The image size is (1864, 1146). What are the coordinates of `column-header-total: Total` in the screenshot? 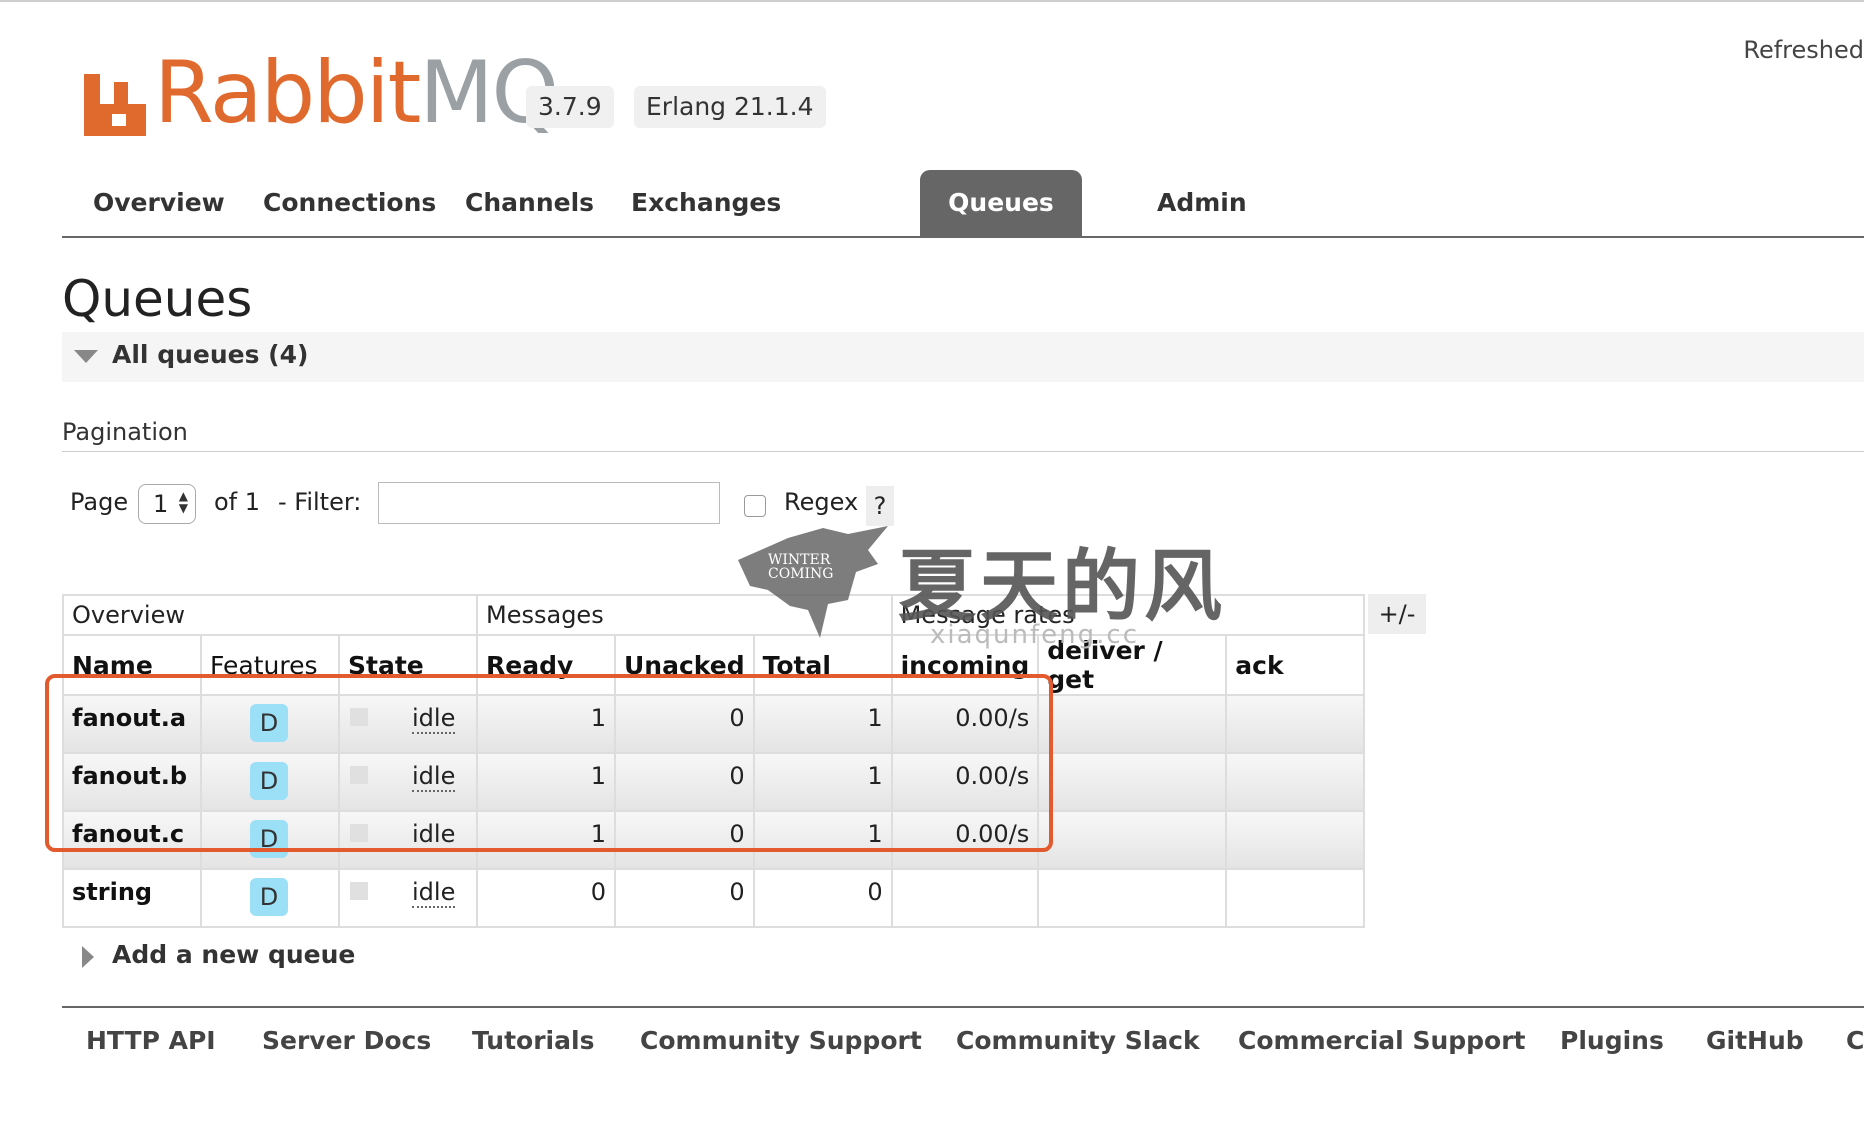 It's located at (822, 665).